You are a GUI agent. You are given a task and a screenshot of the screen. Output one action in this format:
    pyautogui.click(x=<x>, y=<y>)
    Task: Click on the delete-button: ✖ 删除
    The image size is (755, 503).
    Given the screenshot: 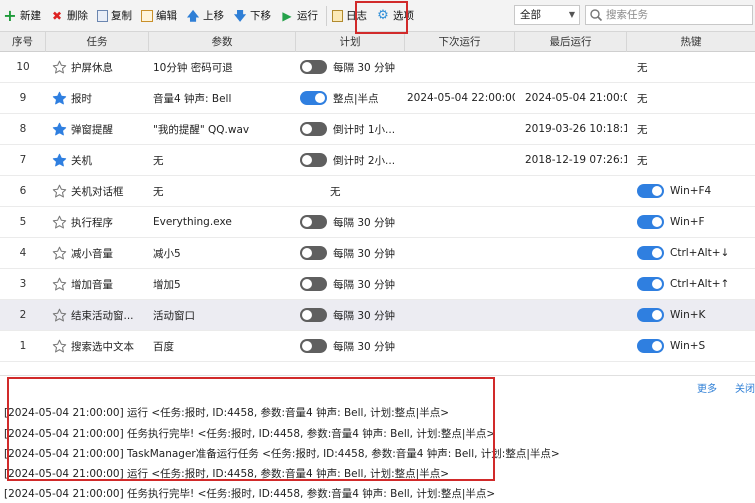 What is the action you would take?
    pyautogui.click(x=70, y=16)
    